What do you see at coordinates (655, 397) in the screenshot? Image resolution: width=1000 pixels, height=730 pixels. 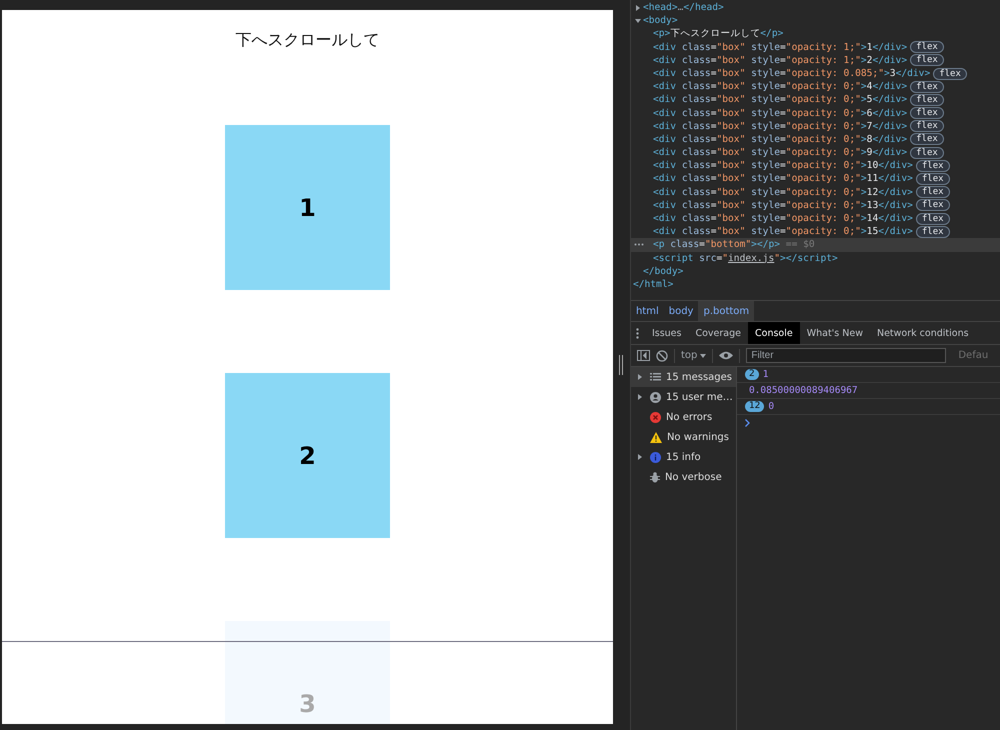 I see `user-icon` at bounding box center [655, 397].